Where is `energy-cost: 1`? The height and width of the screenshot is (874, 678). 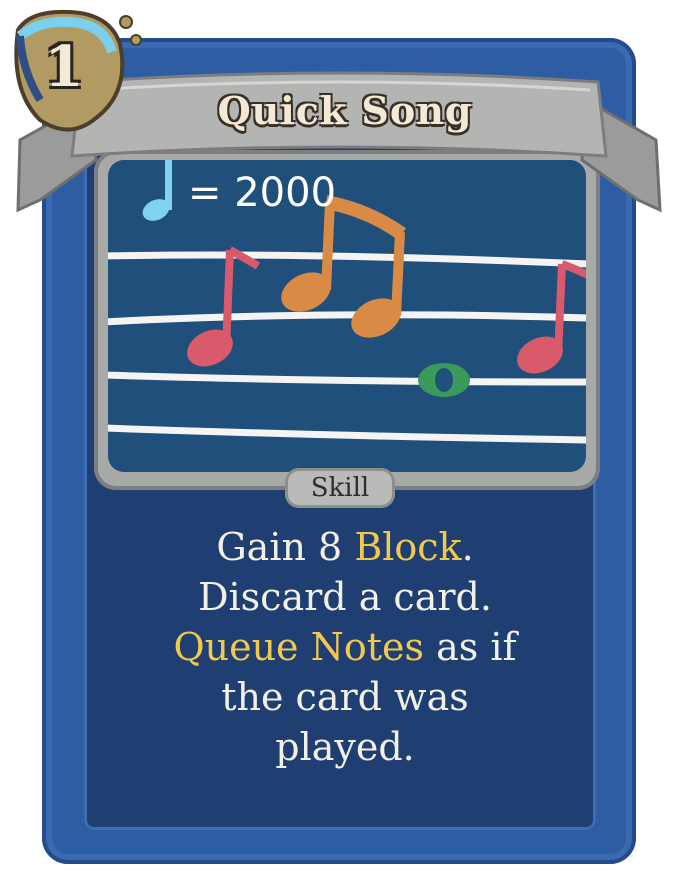
energy-cost: 1 is located at coordinates (64, 67).